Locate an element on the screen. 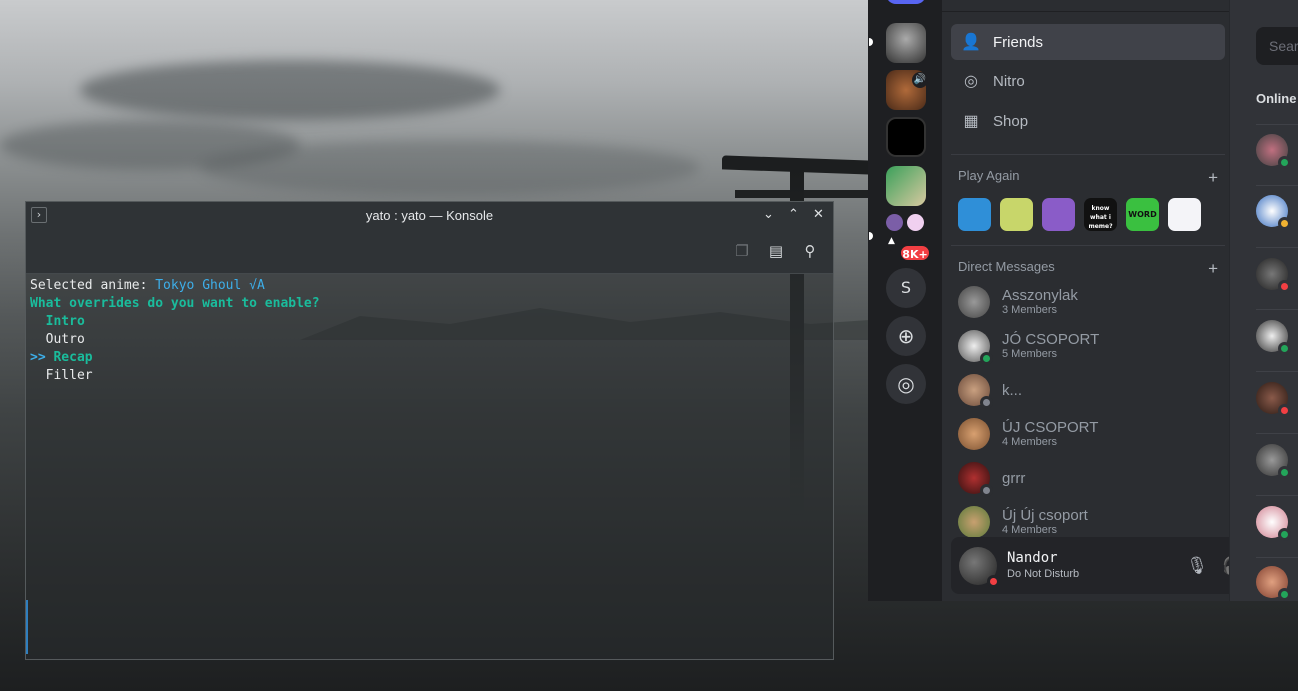  nav-shop-label: Shop is located at coordinates (1011, 121).